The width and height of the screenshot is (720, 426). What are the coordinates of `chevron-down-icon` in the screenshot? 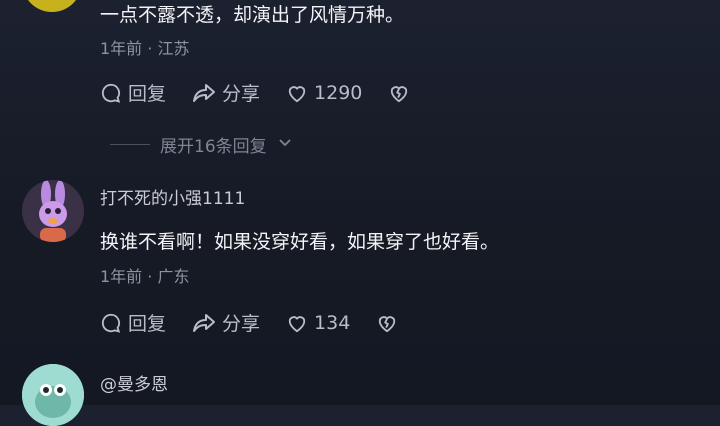 It's located at (285, 144).